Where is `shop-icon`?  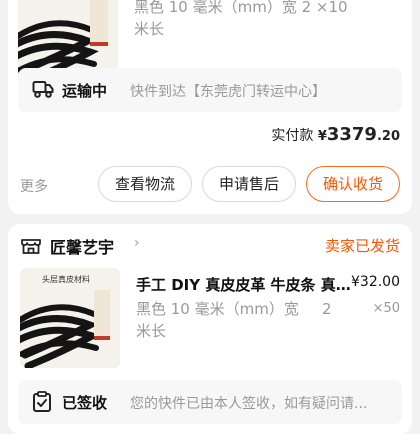 shop-icon is located at coordinates (31, 248).